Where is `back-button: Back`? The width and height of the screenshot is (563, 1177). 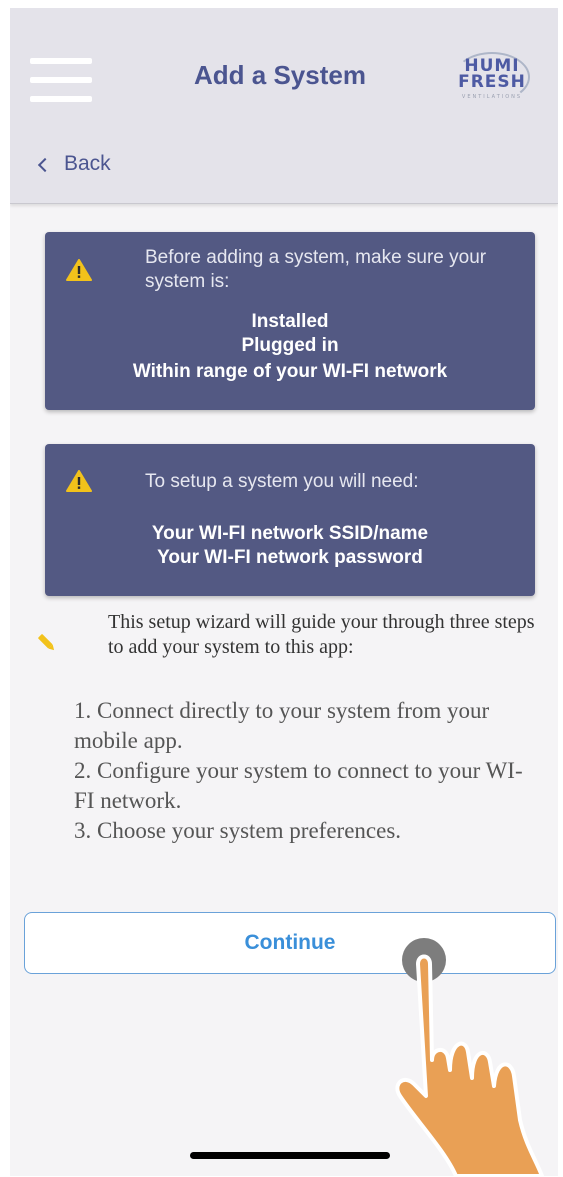
back-button: Back is located at coordinates (74, 164).